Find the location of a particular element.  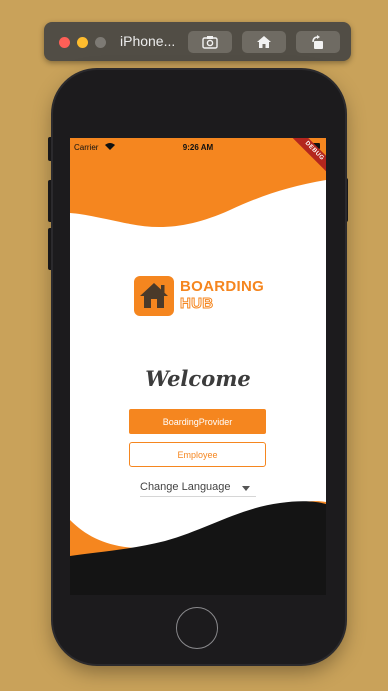

chevron-down-icon is located at coordinates (246, 488).